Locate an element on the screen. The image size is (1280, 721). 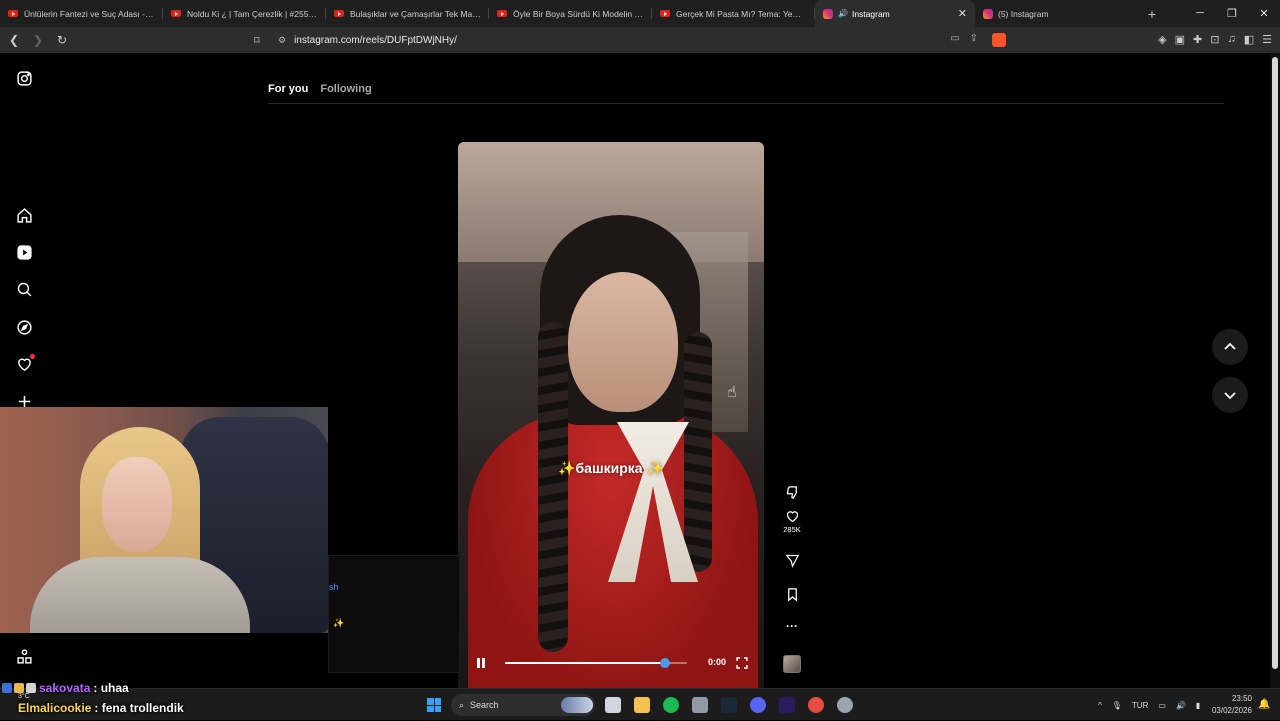
pause-icon is located at coordinates (481, 663).